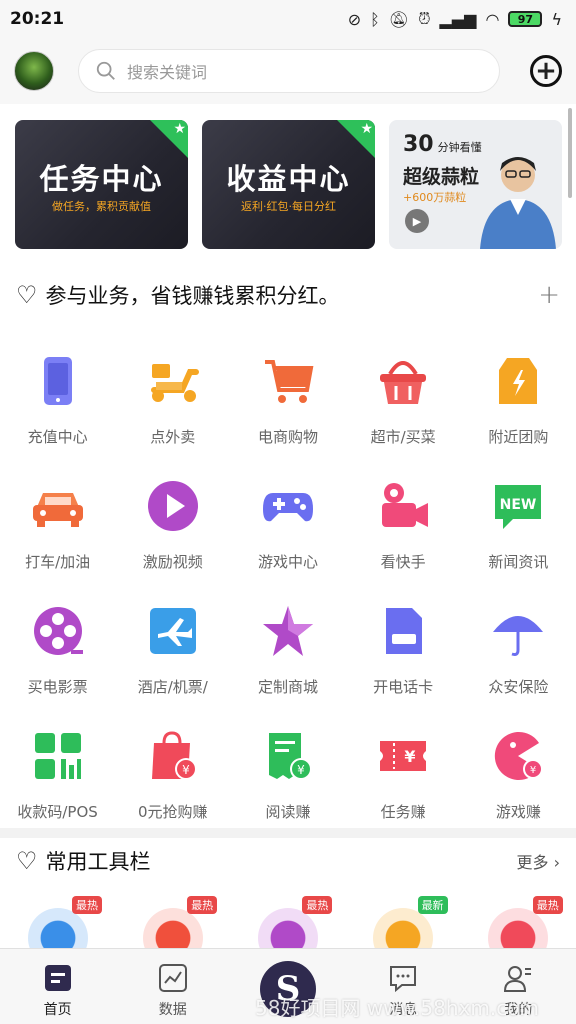 The height and width of the screenshot is (1024, 576). What do you see at coordinates (57, 687) in the screenshot?
I see `service-label: 买电影票` at bounding box center [57, 687].